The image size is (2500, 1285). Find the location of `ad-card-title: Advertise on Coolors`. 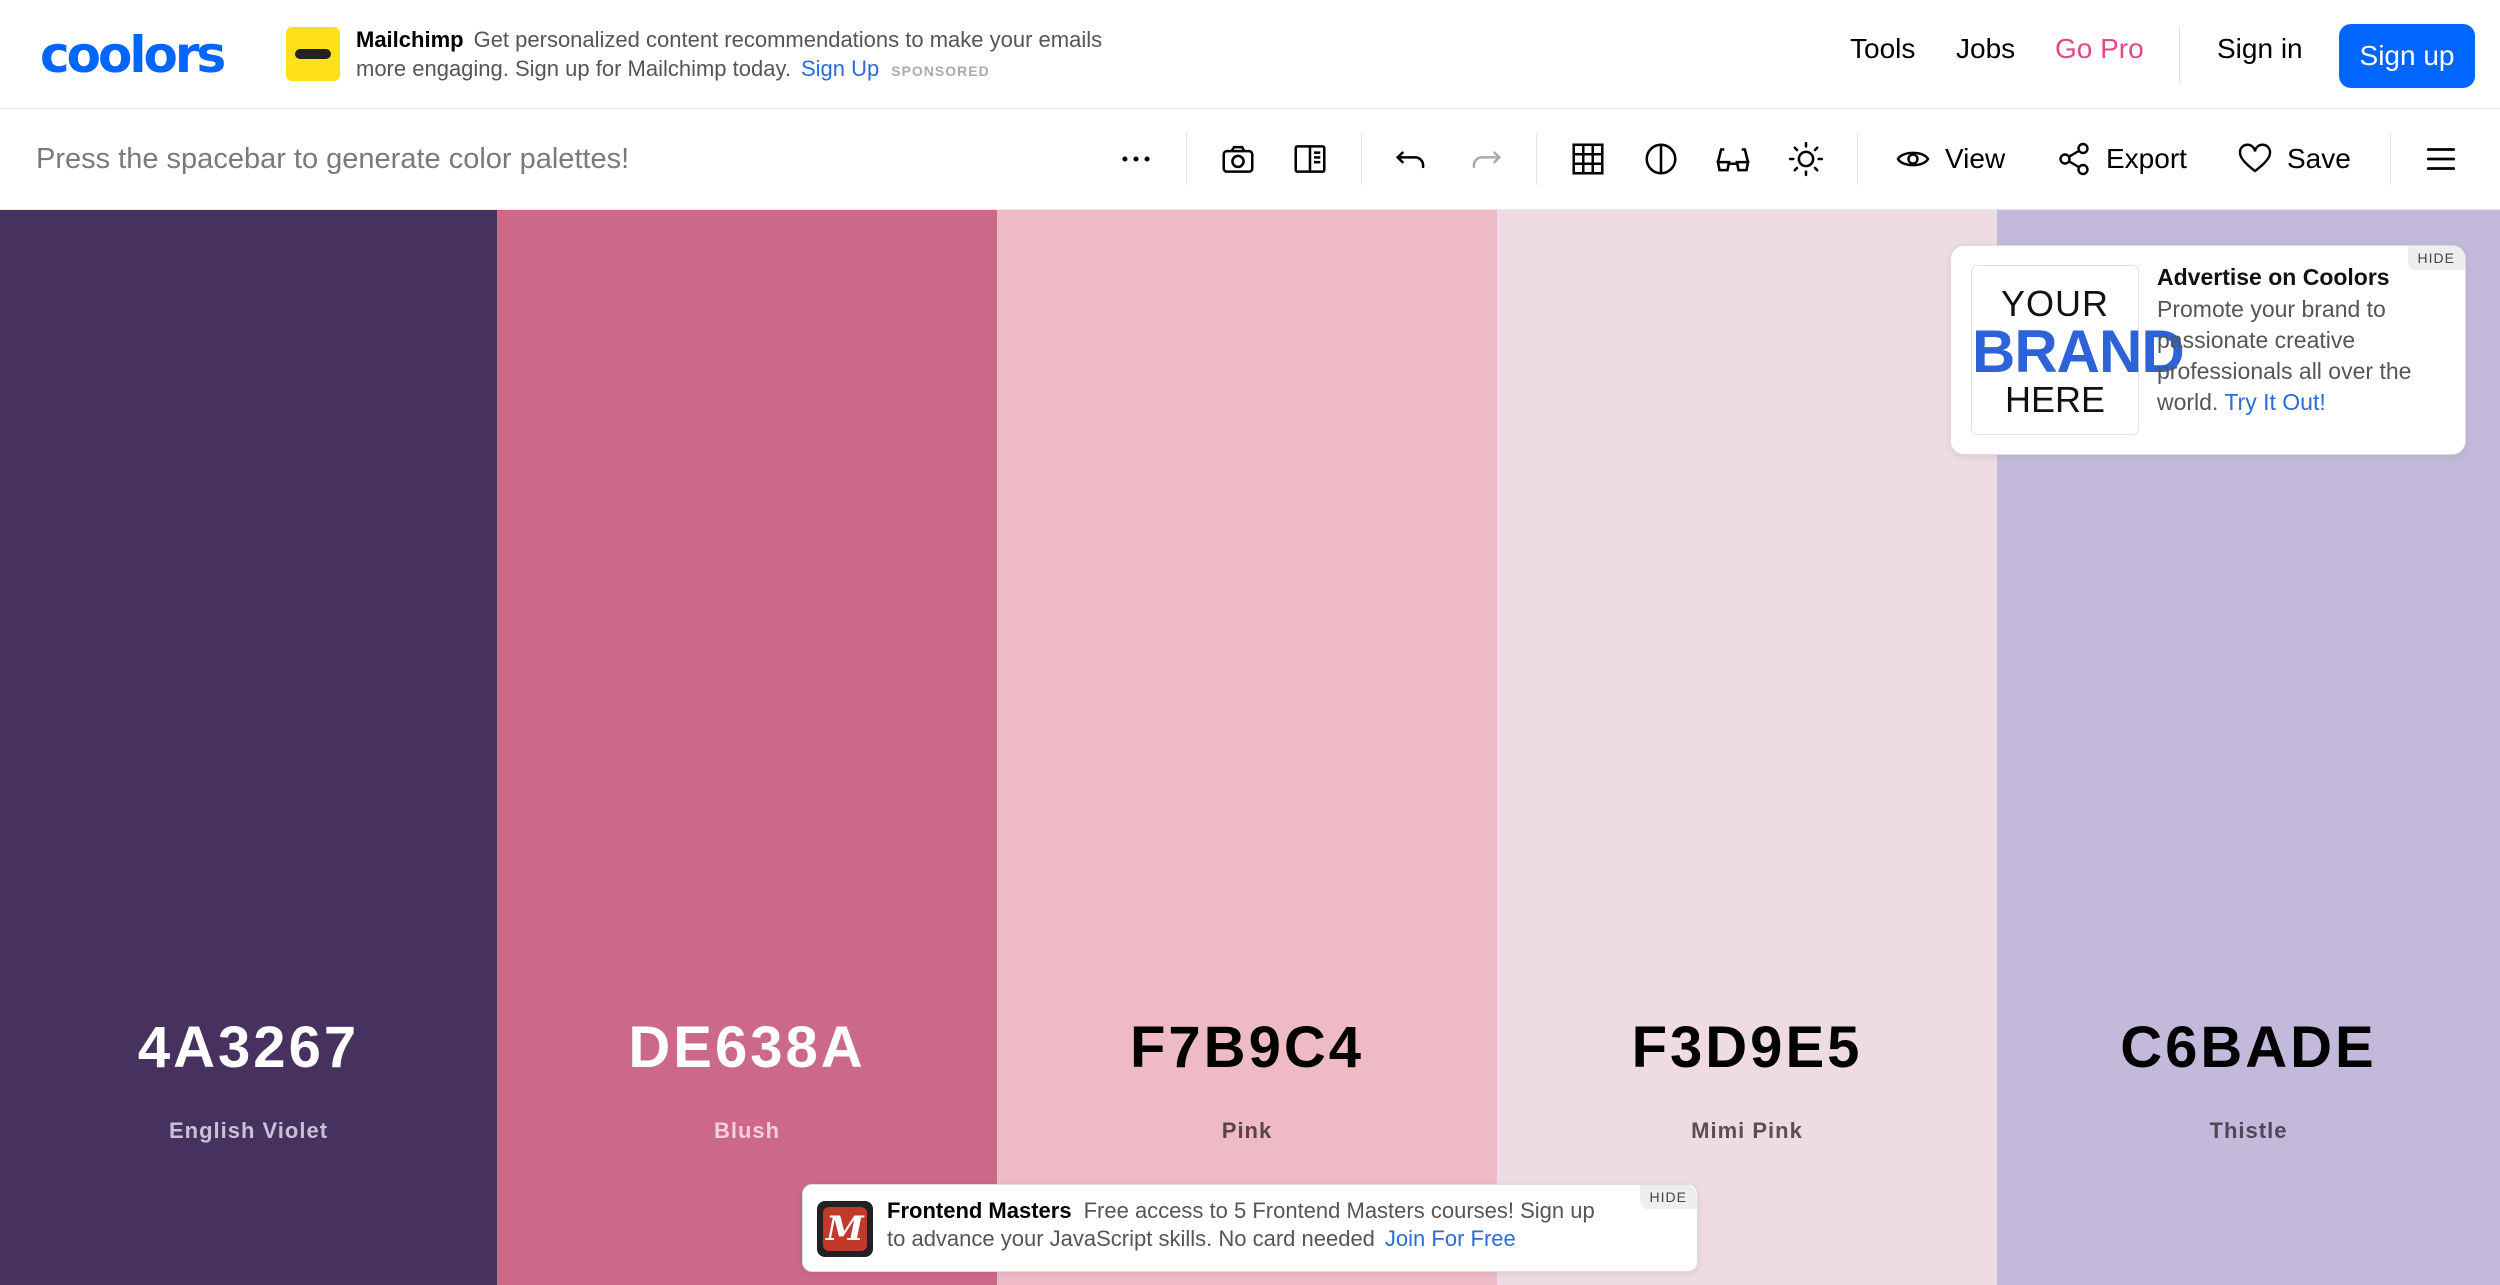

ad-card-title: Advertise on Coolors is located at coordinates (2273, 277).